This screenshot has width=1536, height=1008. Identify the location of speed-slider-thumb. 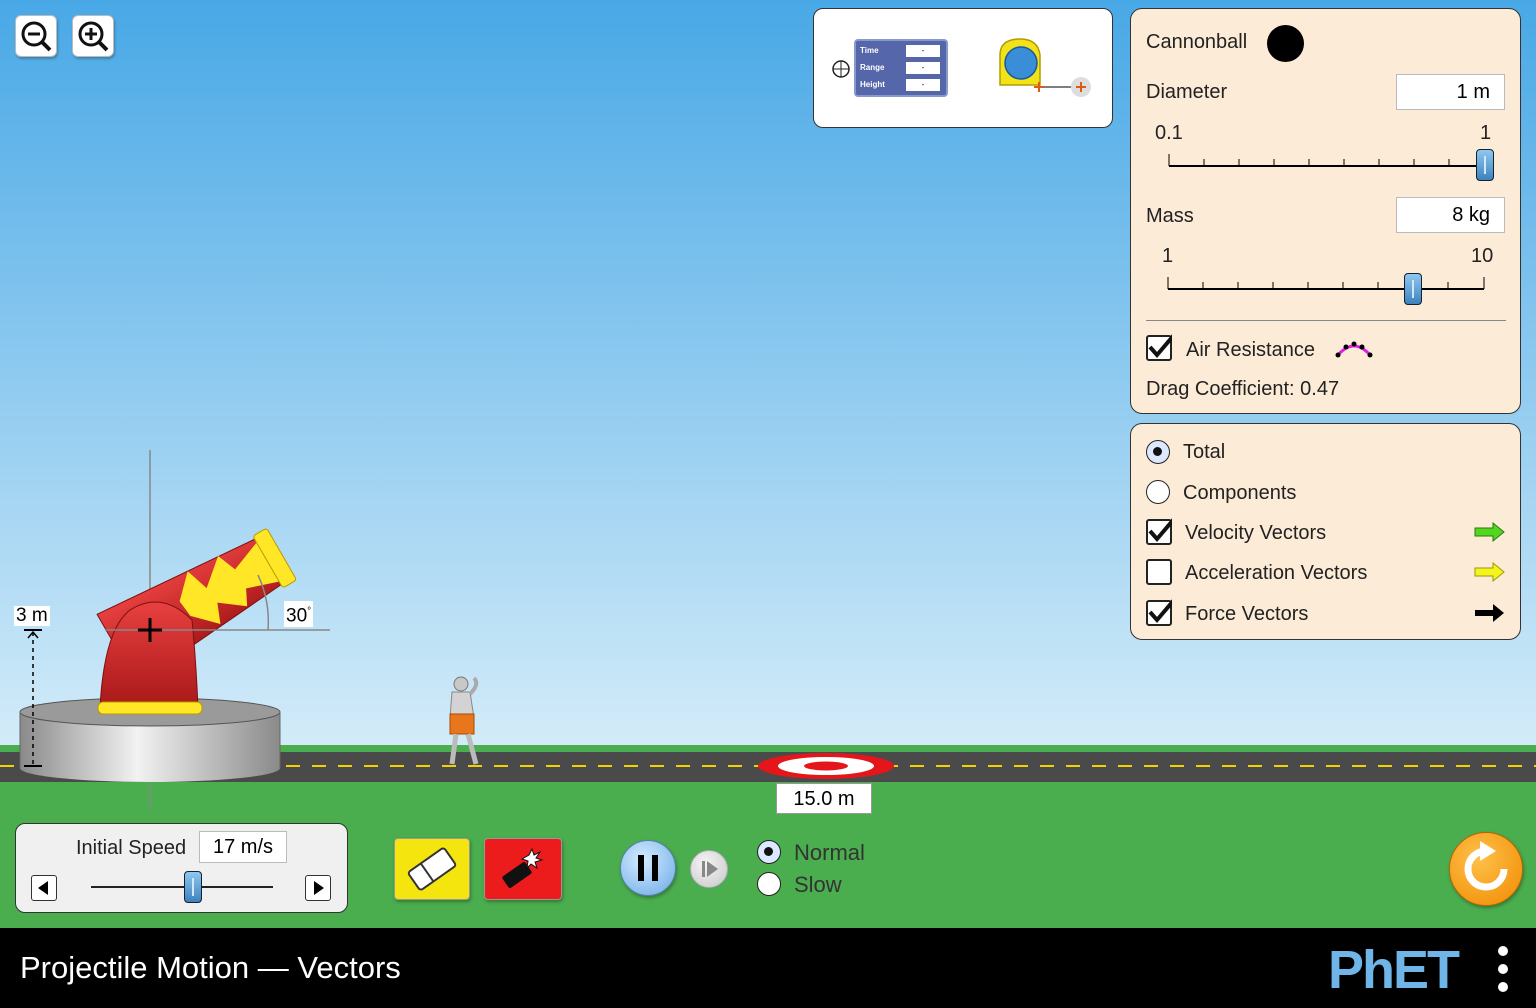
(193, 887).